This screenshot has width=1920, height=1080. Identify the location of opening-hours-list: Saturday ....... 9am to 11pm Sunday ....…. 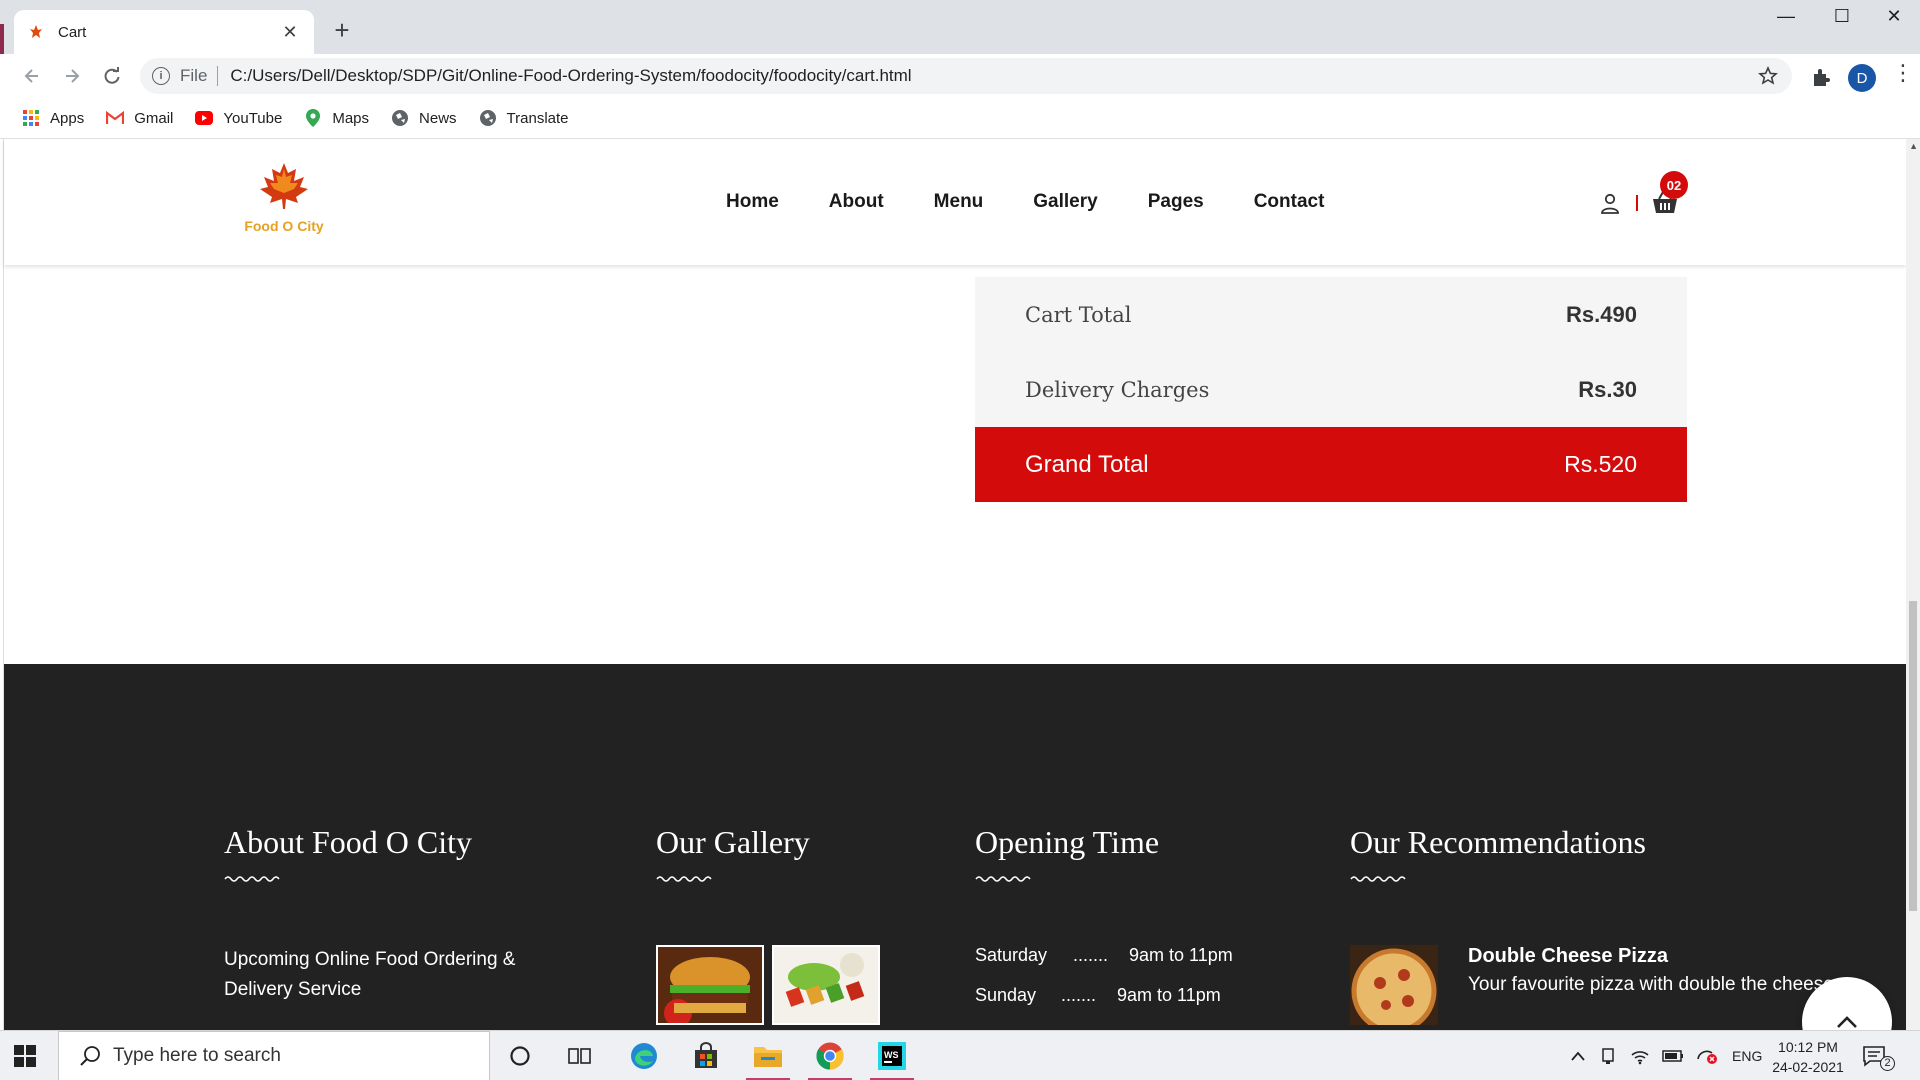
(1104, 985).